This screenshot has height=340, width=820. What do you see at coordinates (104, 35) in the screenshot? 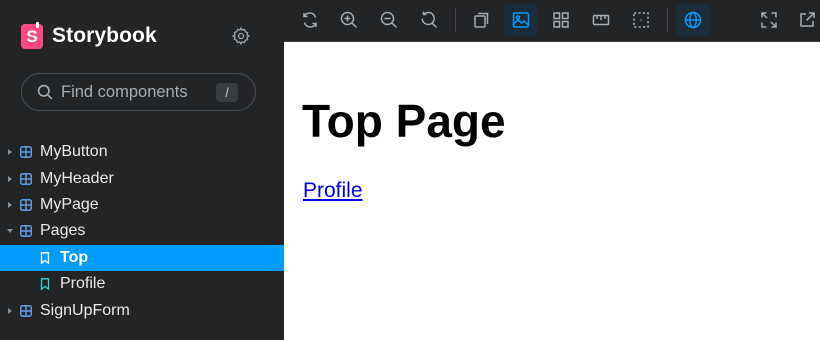
I see `brand-name: Storybook` at bounding box center [104, 35].